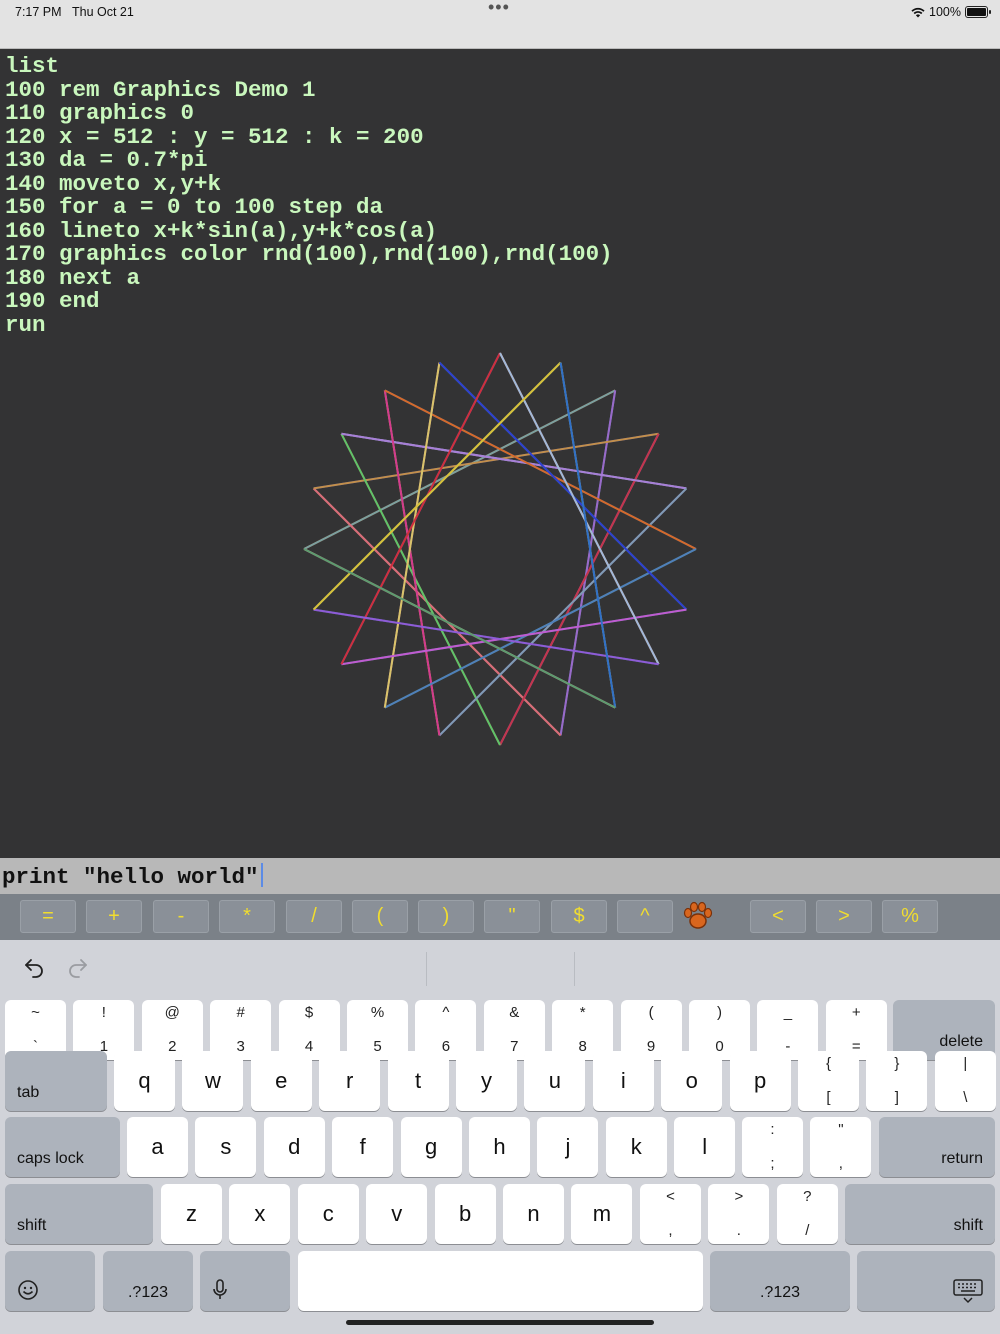  What do you see at coordinates (623, 1081) in the screenshot?
I see `key-i: i` at bounding box center [623, 1081].